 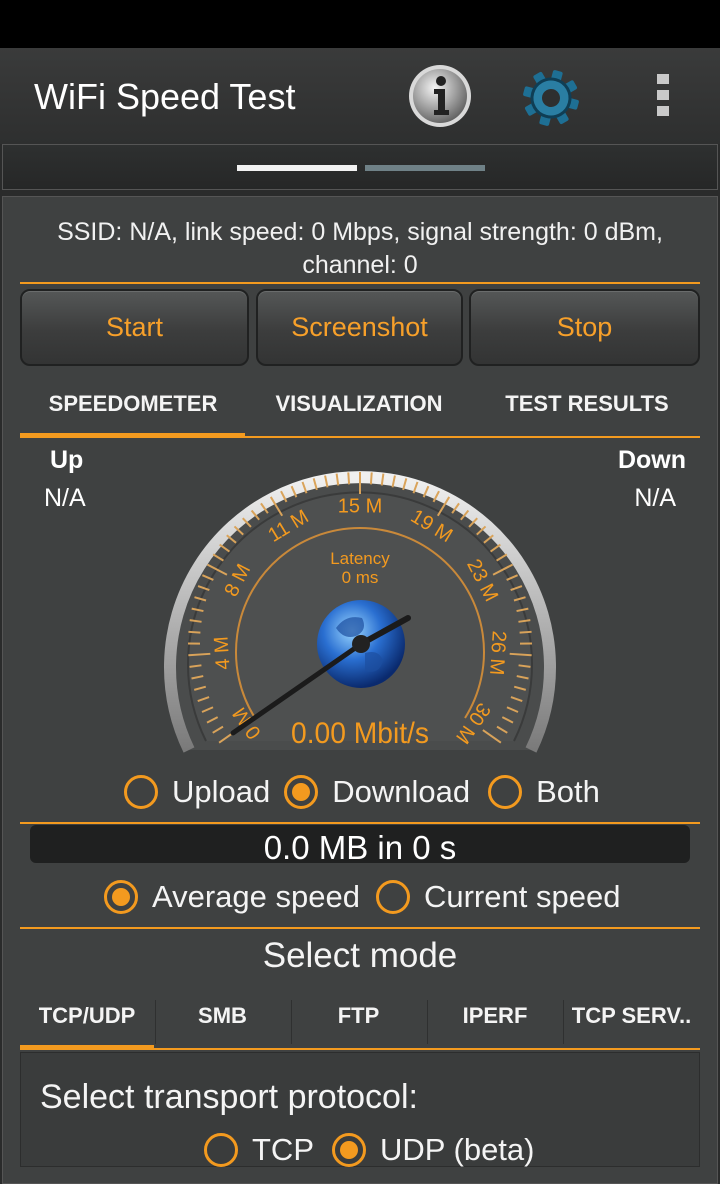 I want to click on tab-active-indicator, so click(x=132, y=435).